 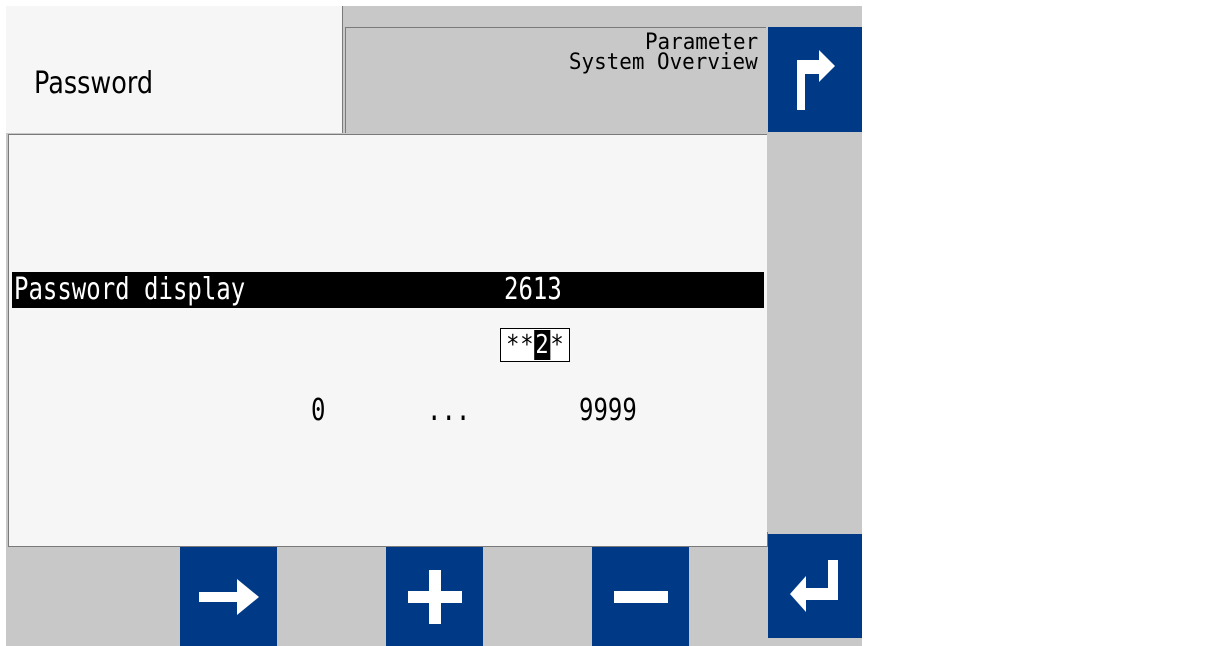 What do you see at coordinates (814, 333) in the screenshot?
I see `side-button-bar` at bounding box center [814, 333].